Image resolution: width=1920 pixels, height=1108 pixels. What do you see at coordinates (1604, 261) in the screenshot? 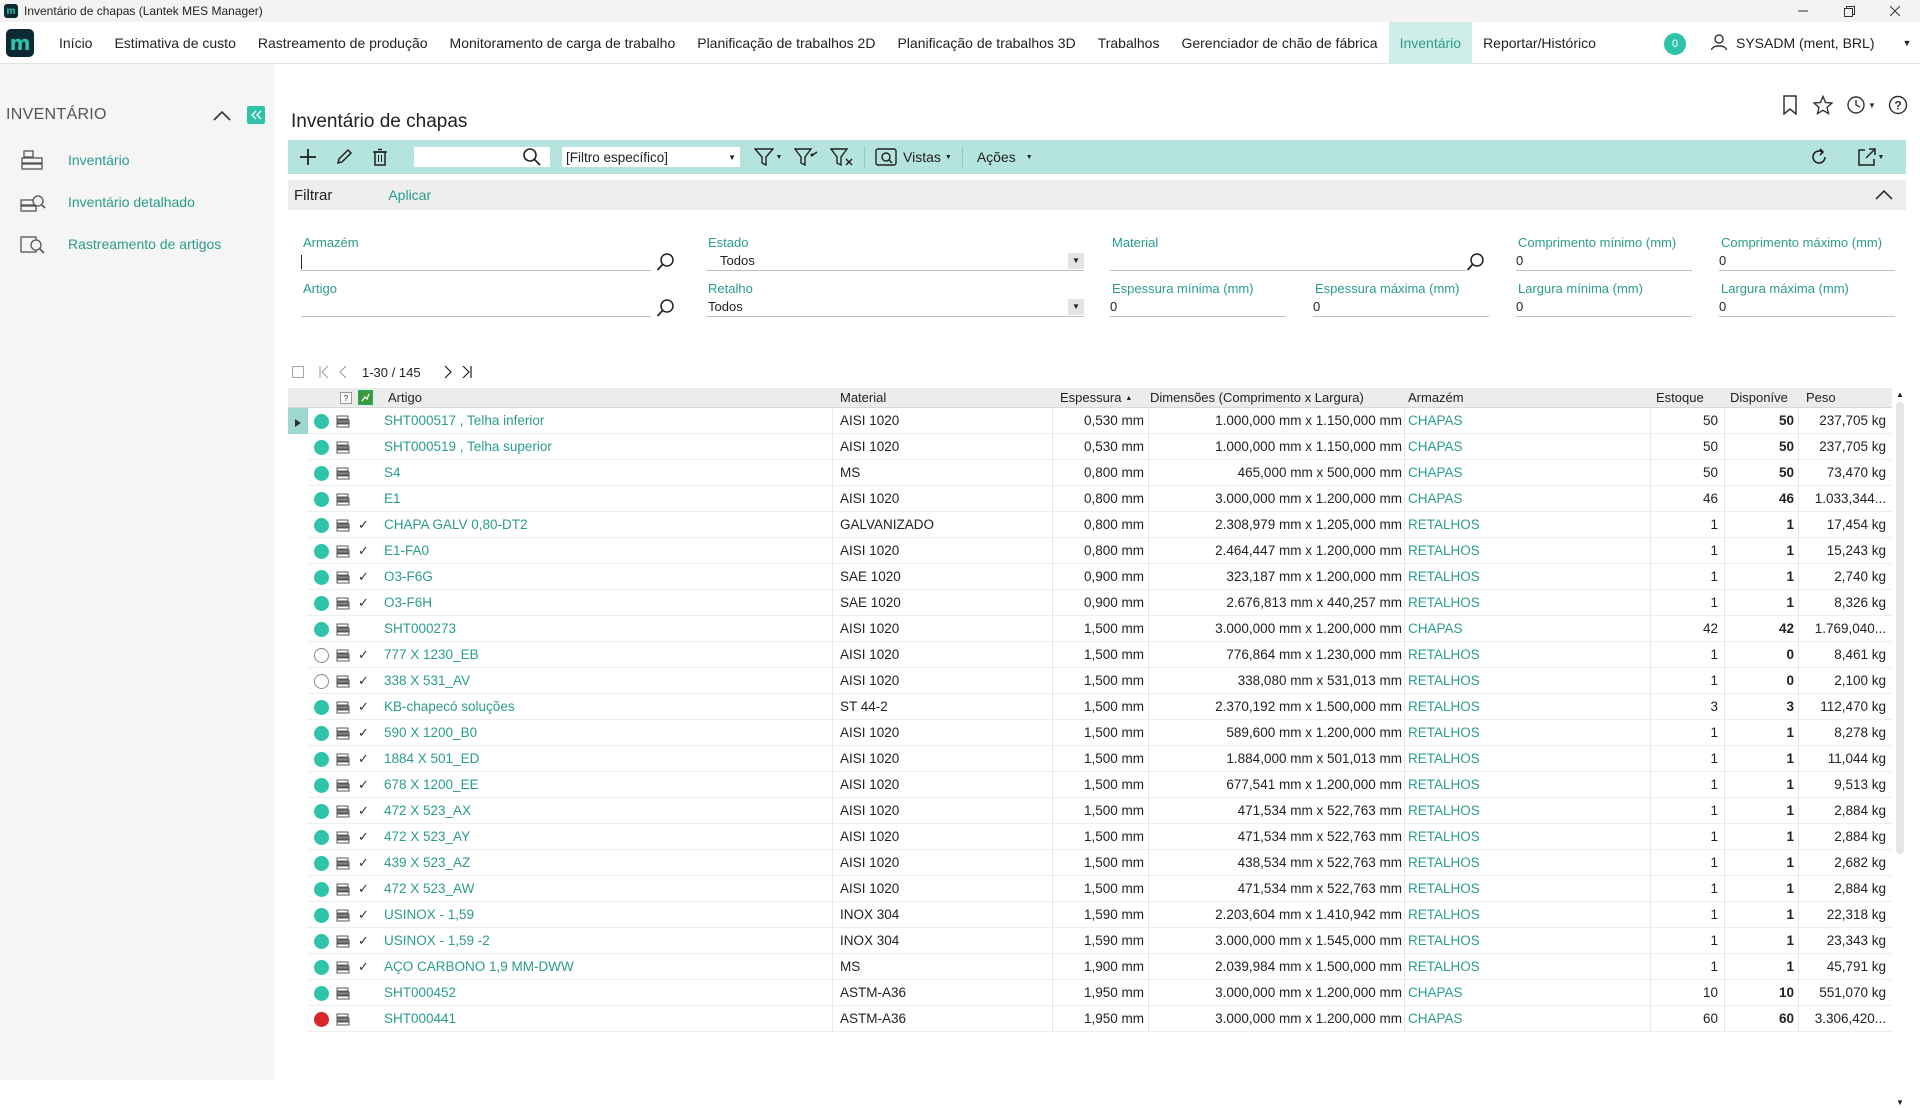
I see `min-length-input: 0` at bounding box center [1604, 261].